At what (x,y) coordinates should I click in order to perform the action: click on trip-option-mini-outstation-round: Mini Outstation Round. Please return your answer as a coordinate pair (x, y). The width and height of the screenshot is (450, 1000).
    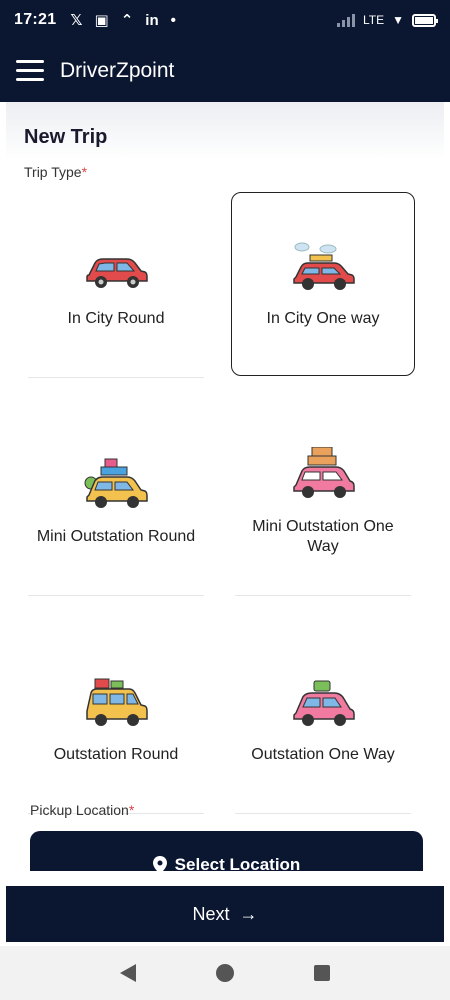
    Looking at the image, I should click on (116, 503).